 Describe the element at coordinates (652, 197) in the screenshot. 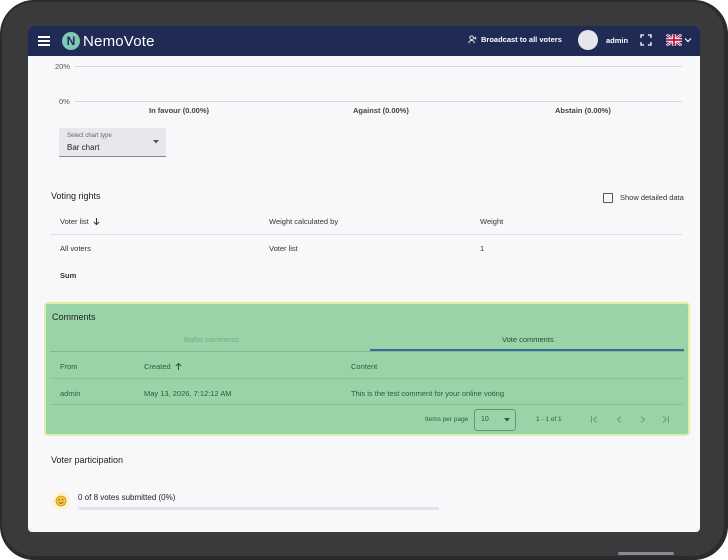

I see `show-detailed-label: Show detailed data` at that location.